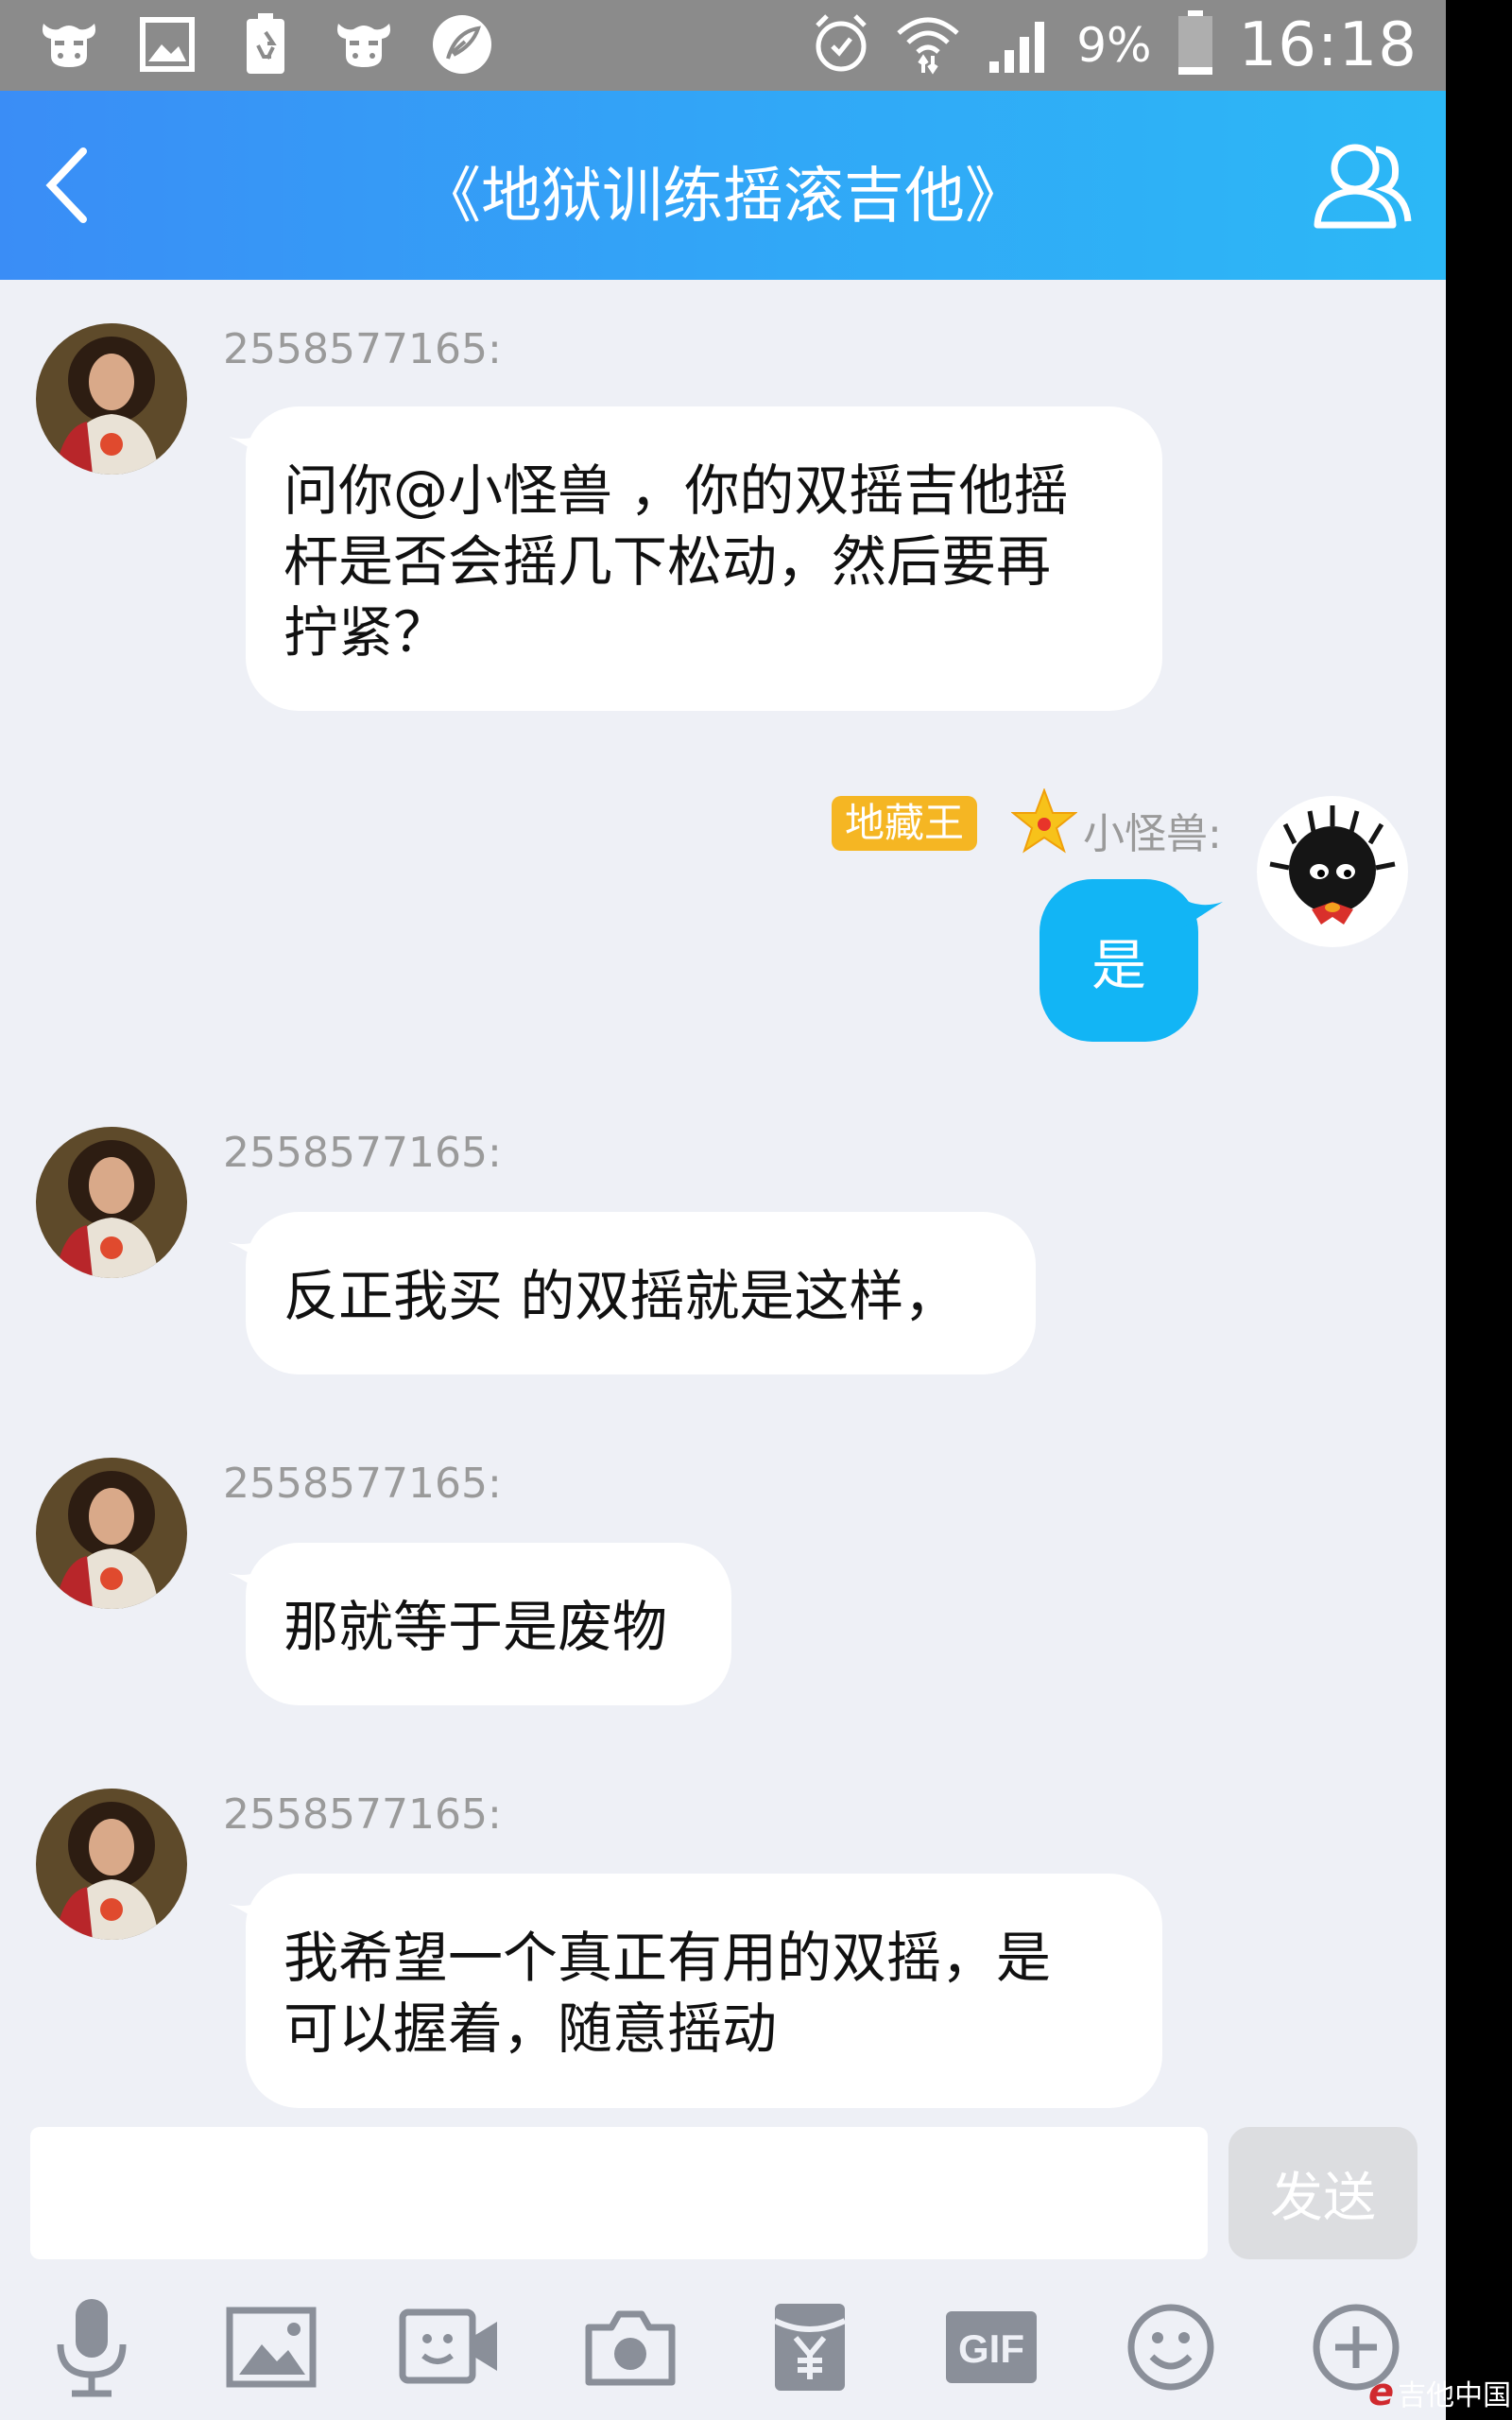 The width and height of the screenshot is (1512, 2420). Describe the element at coordinates (621, 1296) in the screenshot. I see `message-text-line: 反正我买 的双摇就是这样，` at that location.